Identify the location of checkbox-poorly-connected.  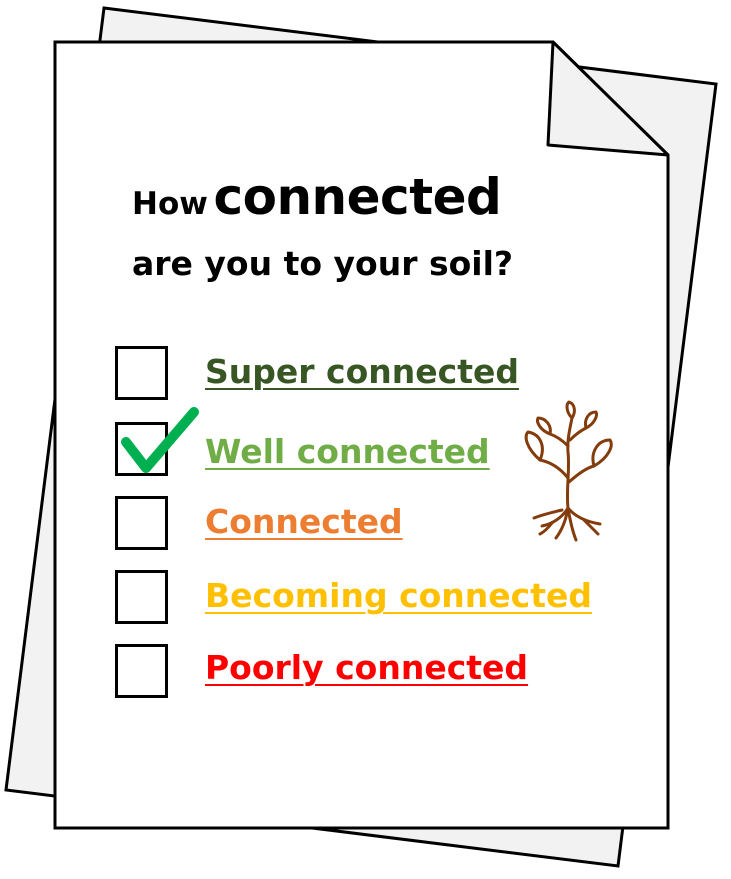
(141, 671).